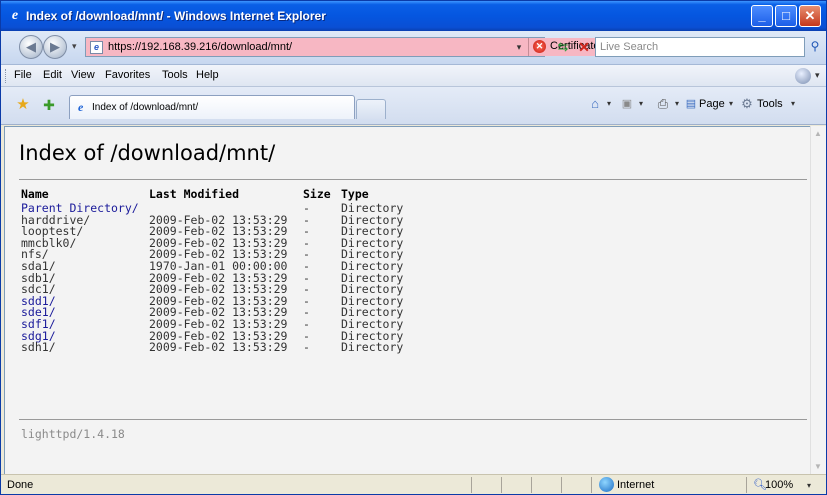  What do you see at coordinates (83, 75) in the screenshot?
I see `menu-view: View` at bounding box center [83, 75].